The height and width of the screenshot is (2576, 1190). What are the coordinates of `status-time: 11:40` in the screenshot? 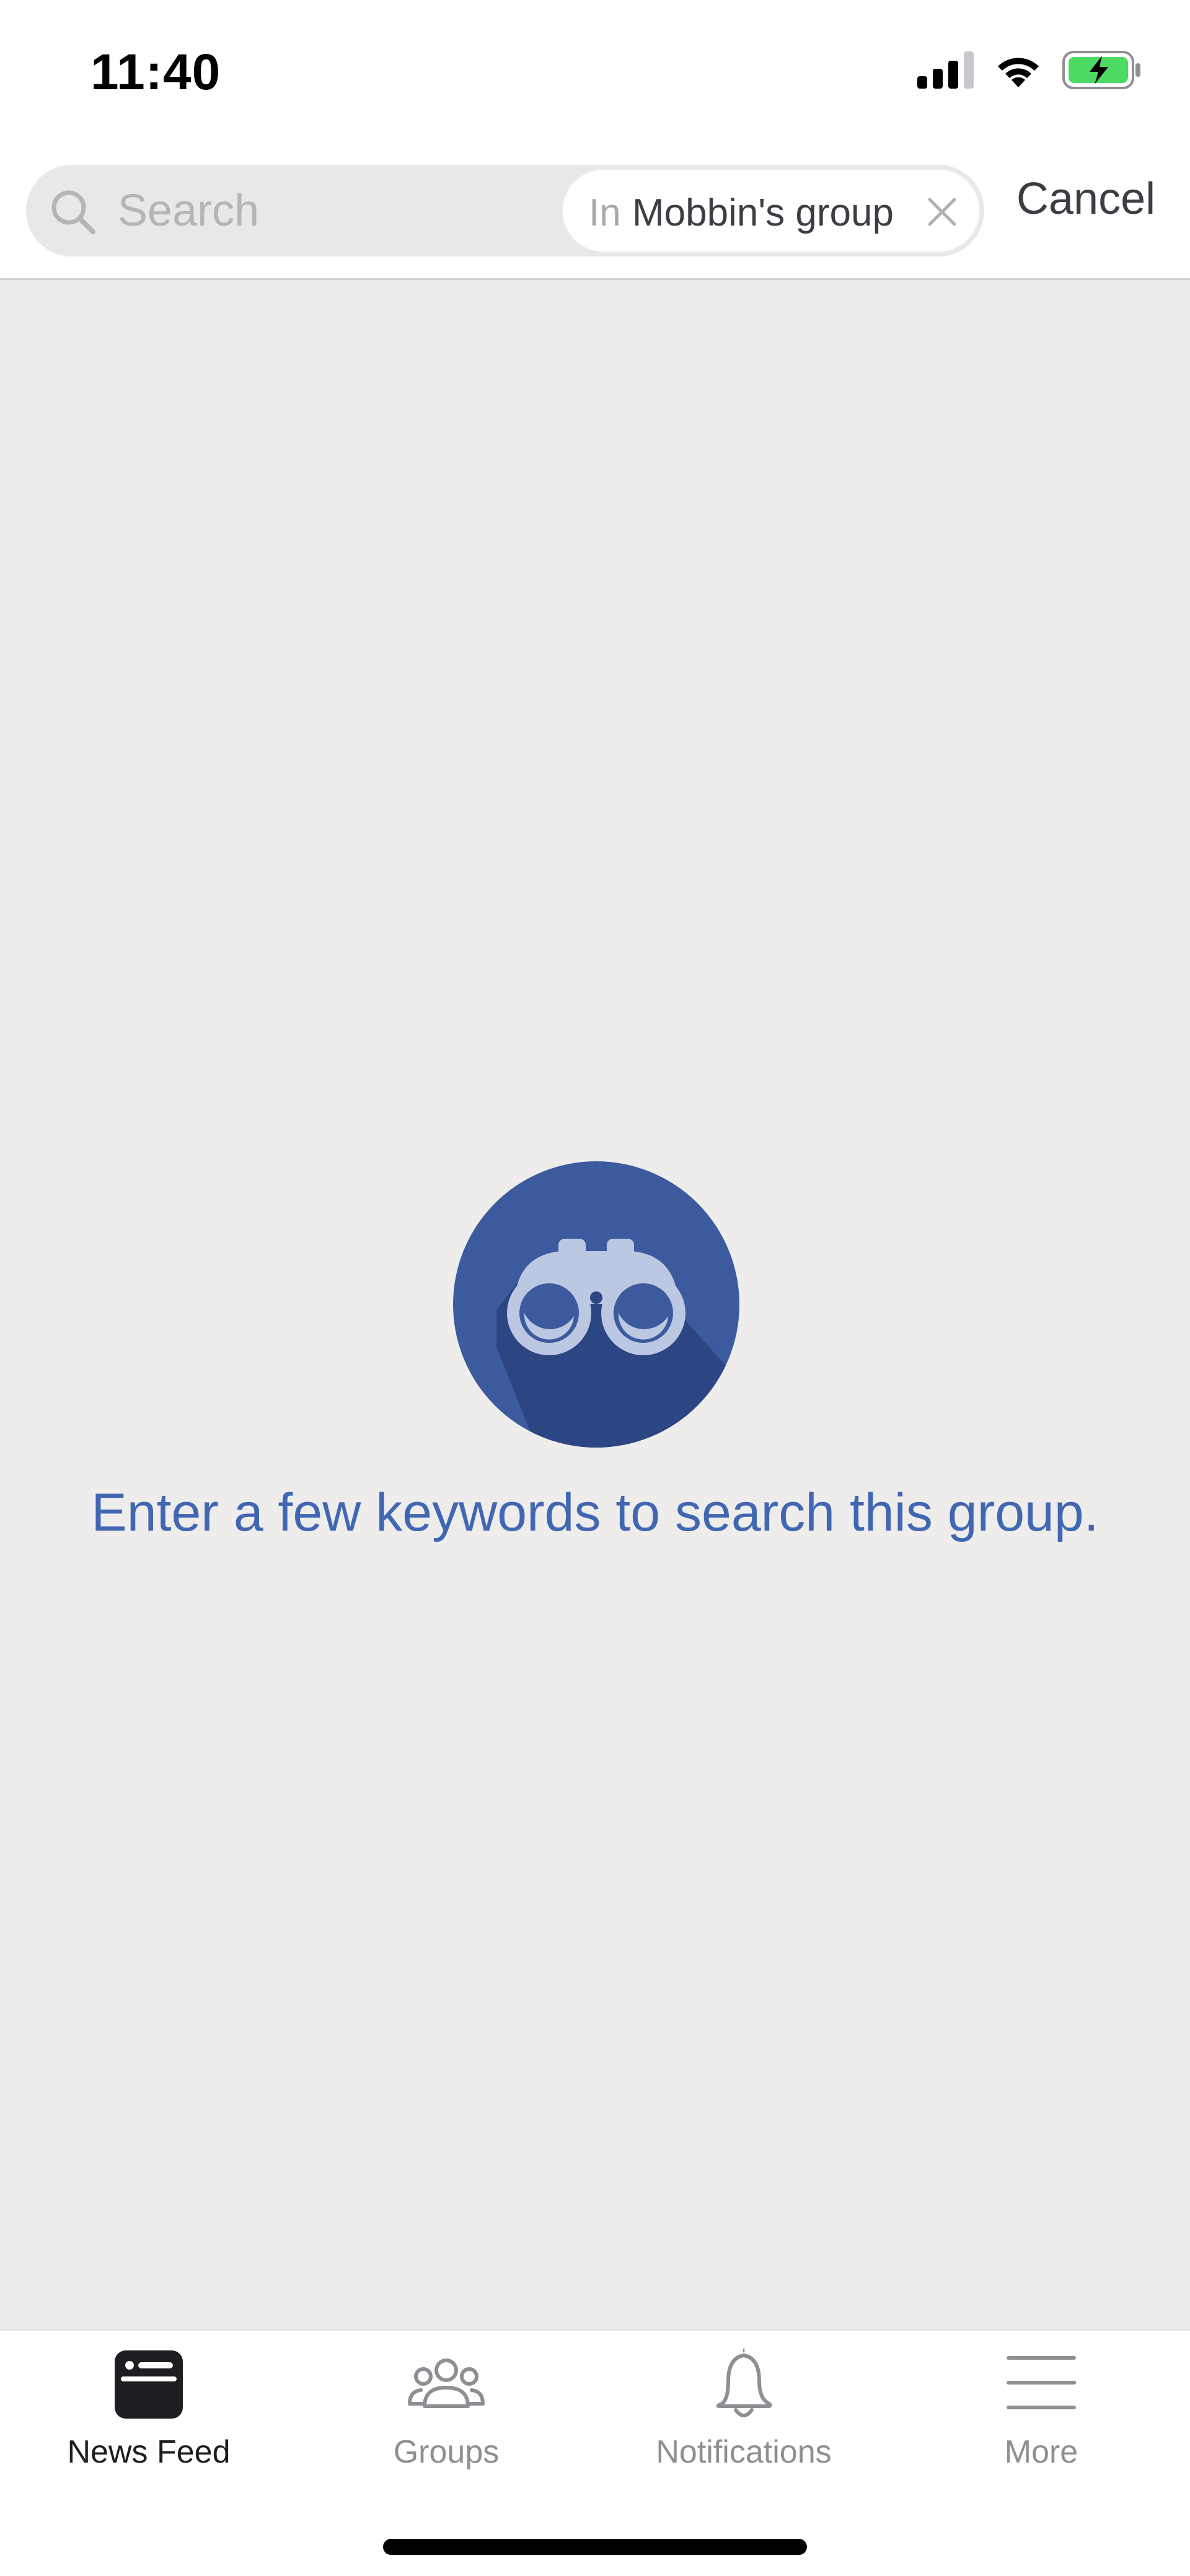 It's located at (155, 72).